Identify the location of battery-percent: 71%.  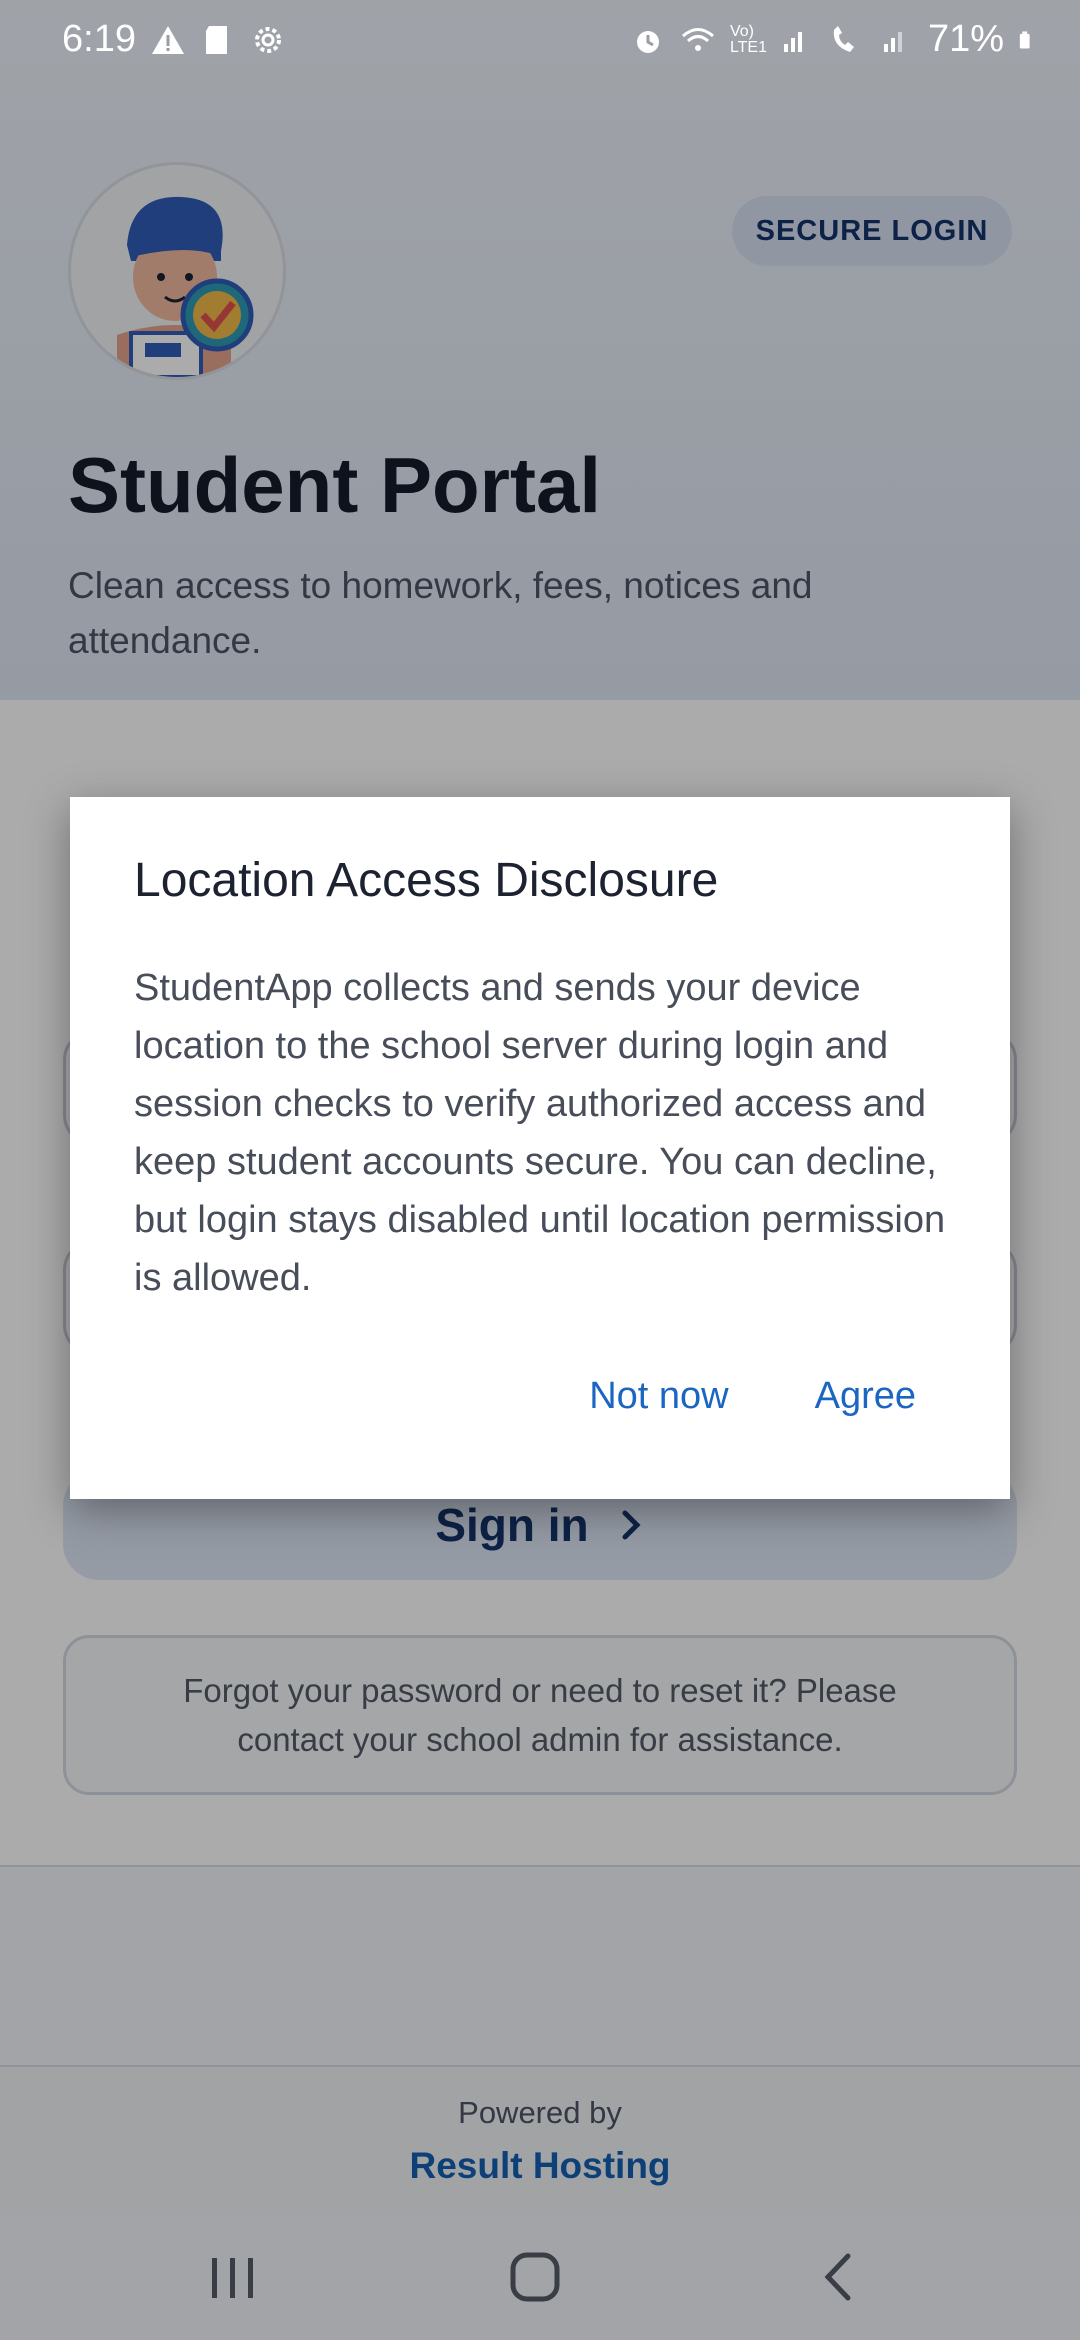
(965, 39).